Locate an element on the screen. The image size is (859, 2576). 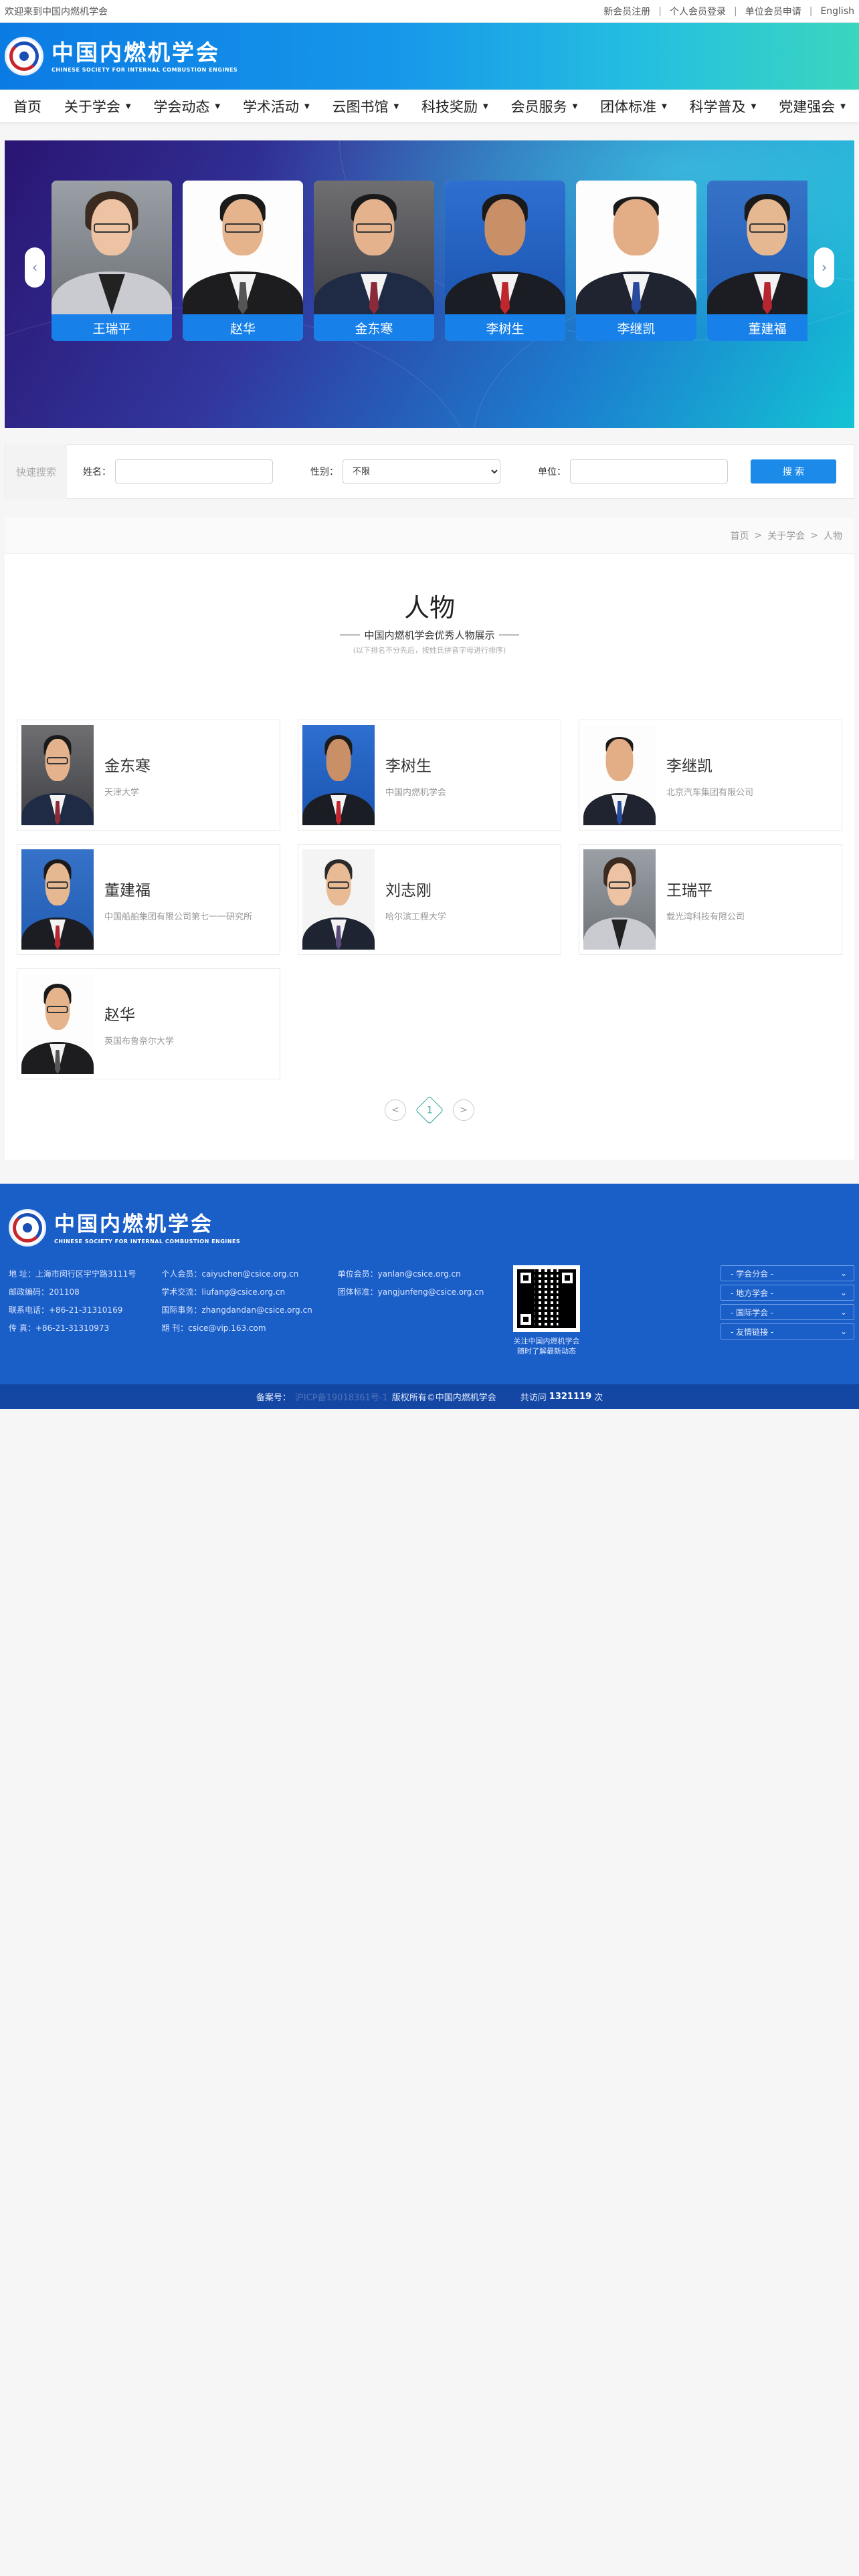
person-name: 李继凯 is located at coordinates (689, 766).